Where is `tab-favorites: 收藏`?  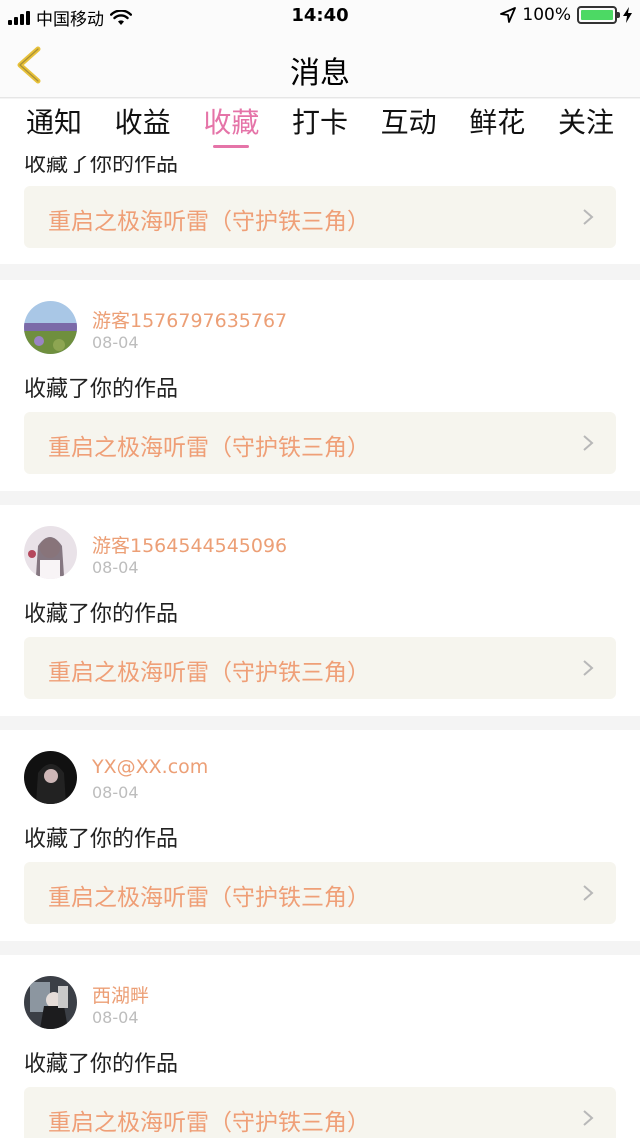 tab-favorites: 收藏 is located at coordinates (231, 124).